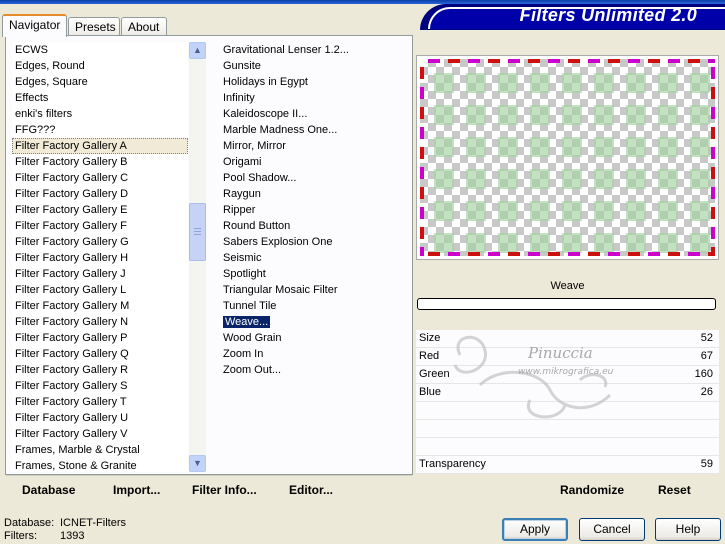  What do you see at coordinates (100, 66) in the screenshot?
I see `category-item: Edges, Round` at bounding box center [100, 66].